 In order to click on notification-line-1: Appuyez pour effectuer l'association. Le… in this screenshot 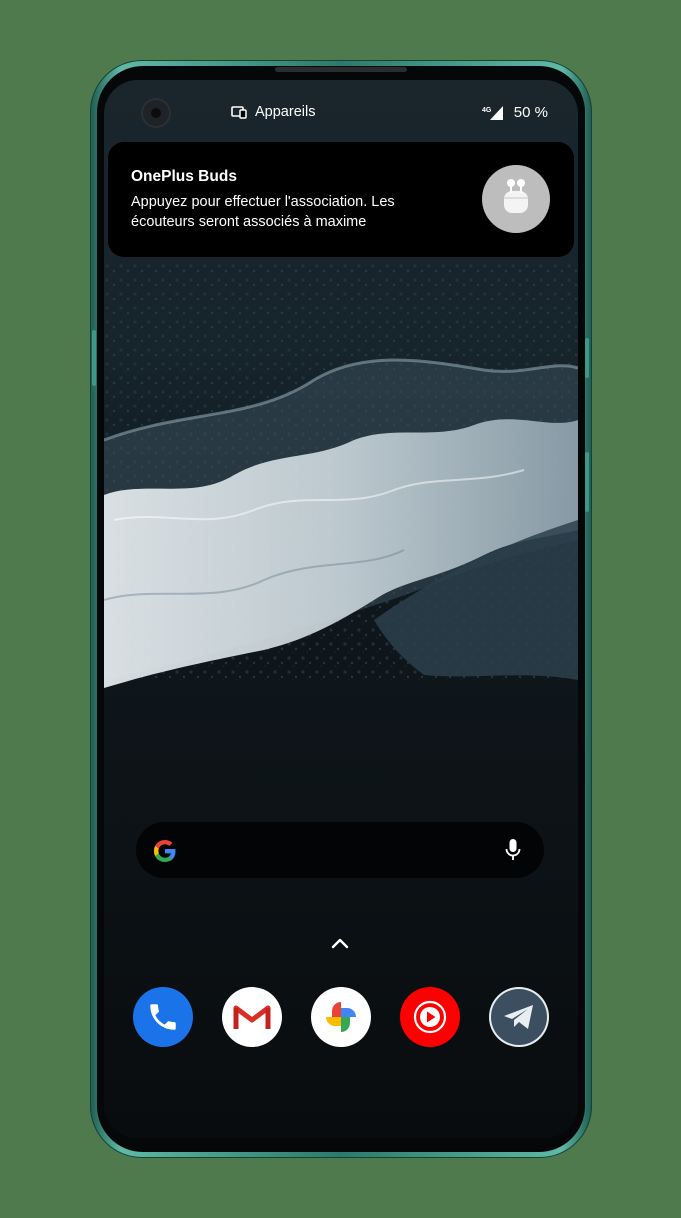, I will do `click(263, 202)`.